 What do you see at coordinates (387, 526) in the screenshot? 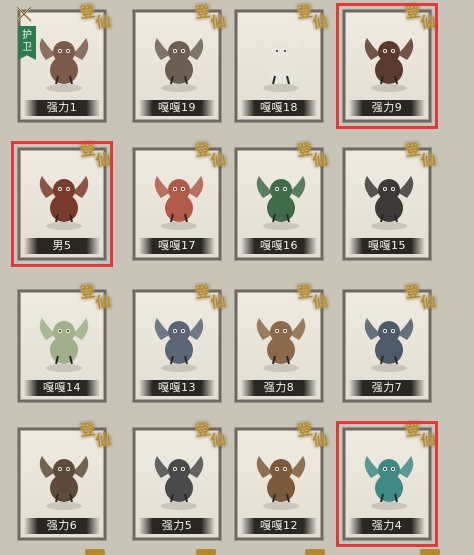
I see `companion-name: 强力4` at bounding box center [387, 526].